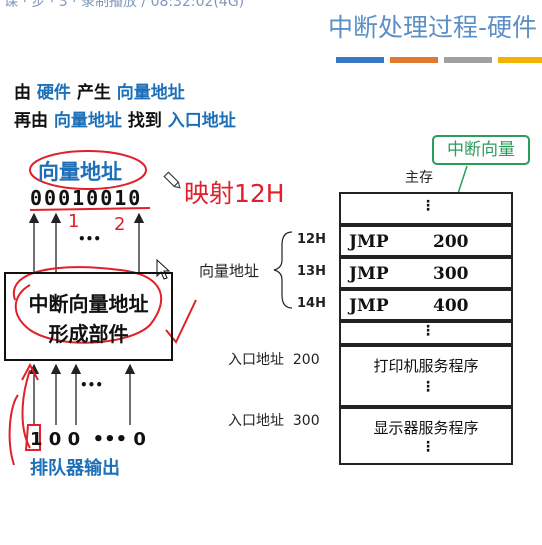 The height and width of the screenshot is (545, 542). I want to click on memory-cell-dots-top: ⋮, so click(426, 208).